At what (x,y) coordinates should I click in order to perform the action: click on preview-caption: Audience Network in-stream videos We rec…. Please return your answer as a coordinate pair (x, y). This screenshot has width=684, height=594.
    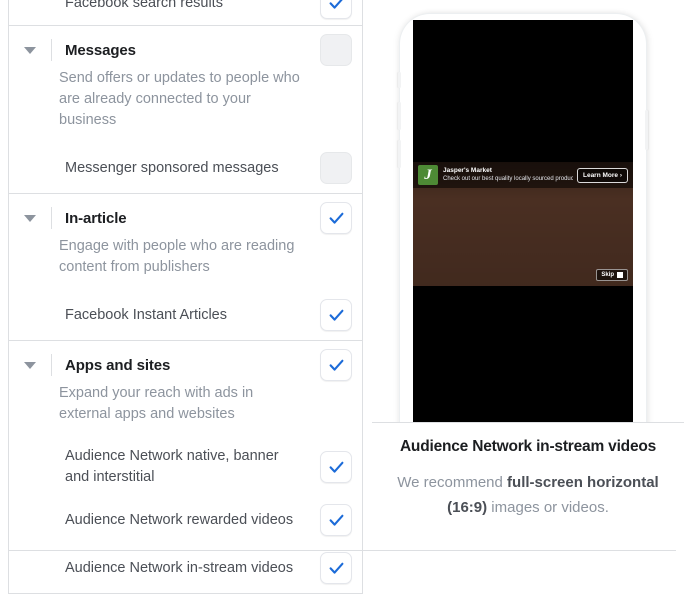
    Looking at the image, I should click on (528, 478).